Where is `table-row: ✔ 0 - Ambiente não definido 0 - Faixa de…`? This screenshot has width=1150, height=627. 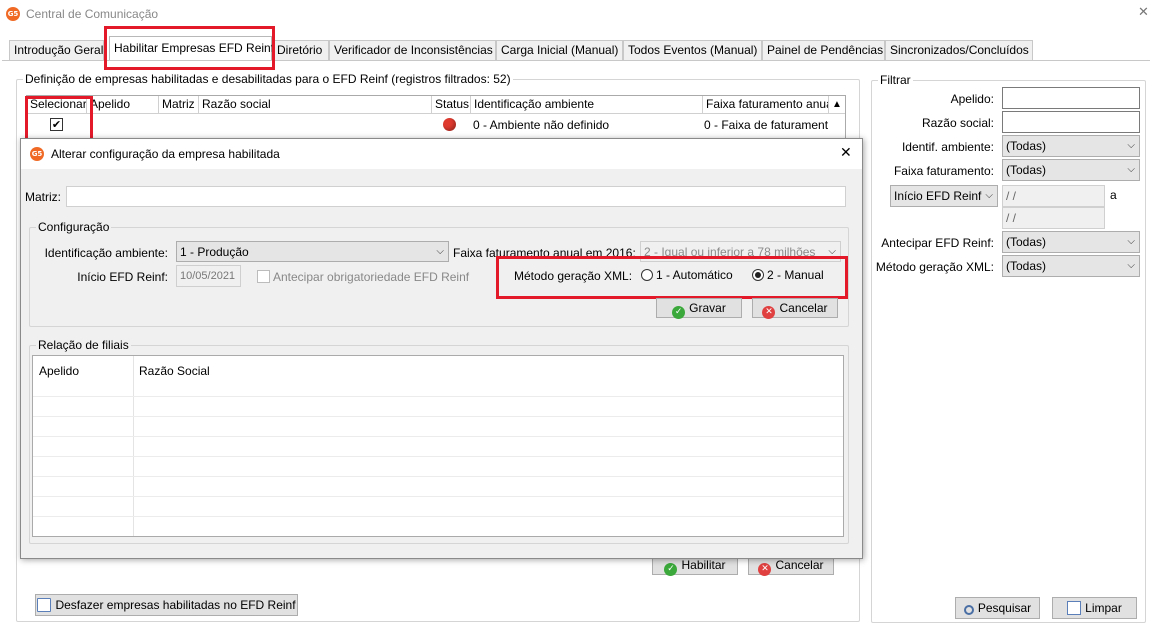
table-row: ✔ 0 - Ambiente não definido 0 - Faixa de… is located at coordinates (428, 125).